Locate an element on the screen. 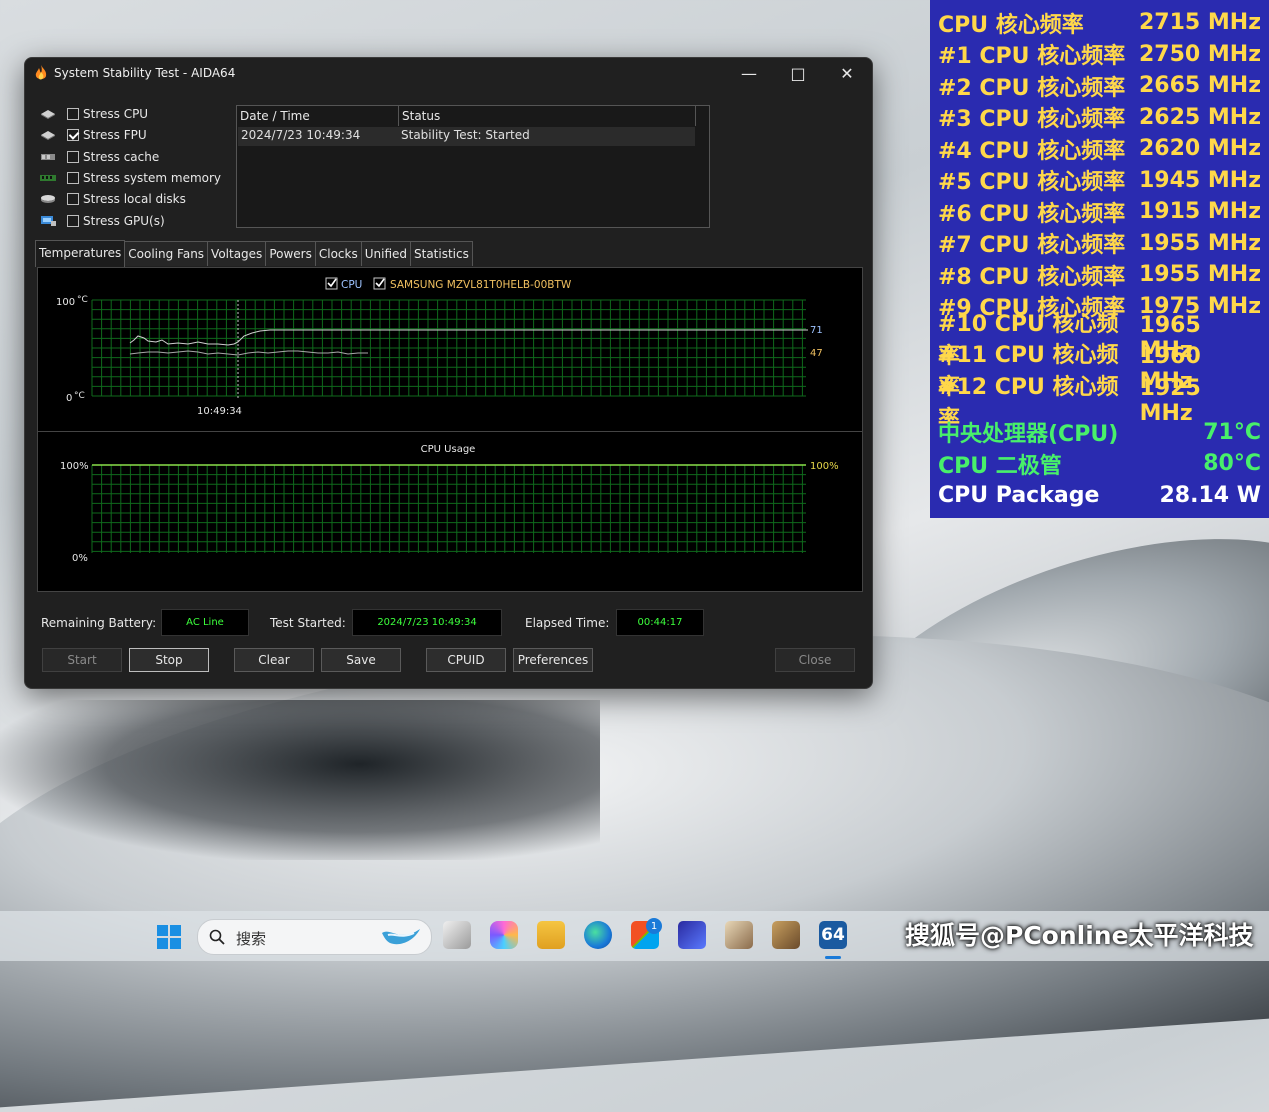  osd-row: #1 CPU 核心频率 2750 MHz is located at coordinates (1099, 54).